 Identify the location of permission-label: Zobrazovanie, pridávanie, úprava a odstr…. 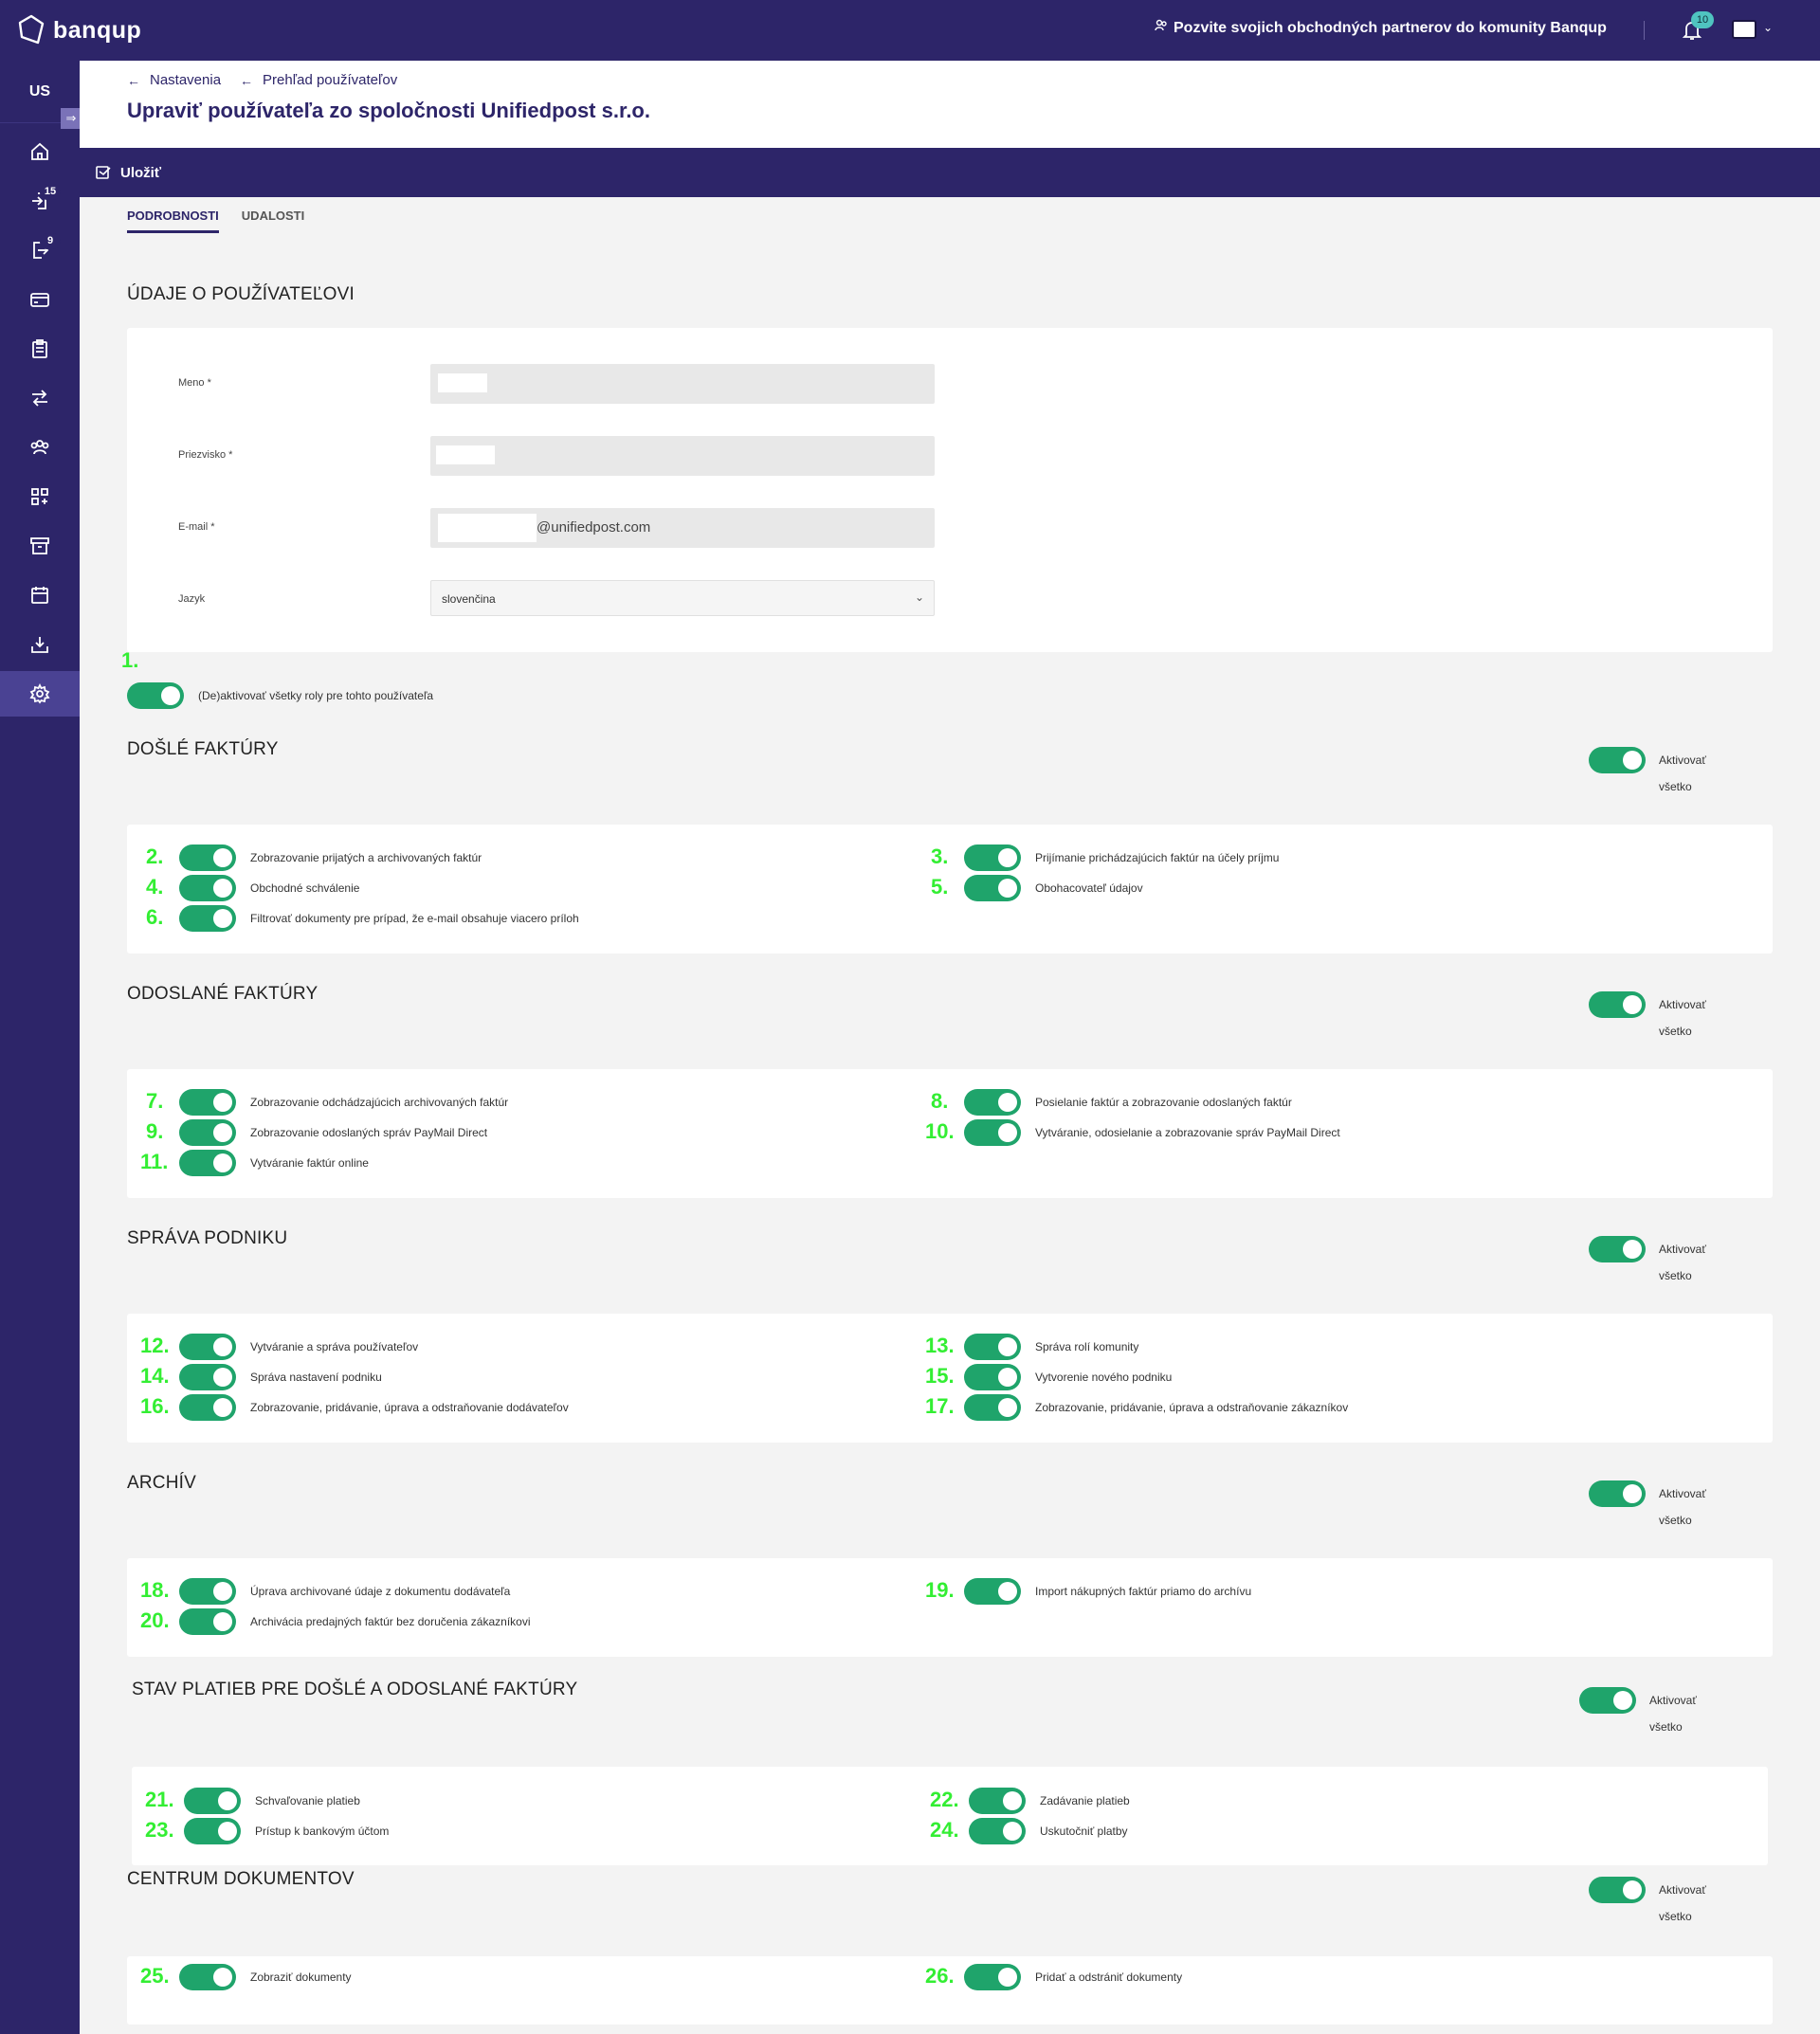
(409, 1408).